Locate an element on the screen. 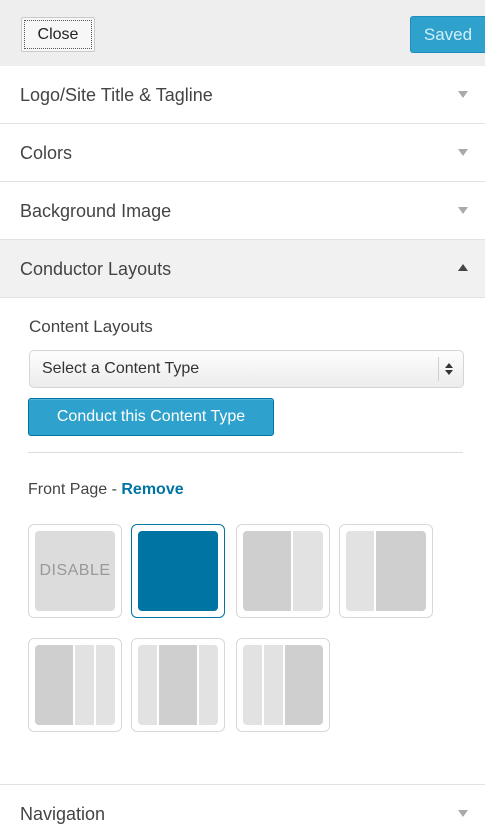 The image size is (485, 840). layout-option-sidebar-sidebar-content is located at coordinates (283, 685).